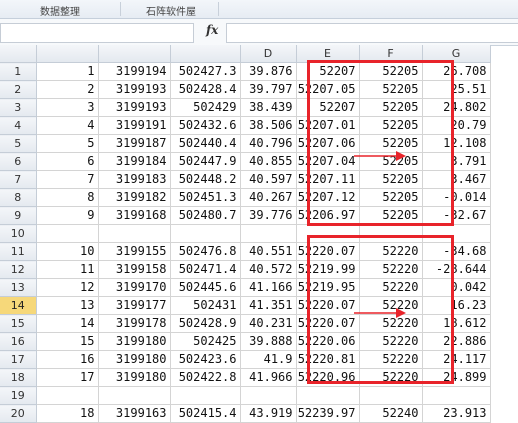  What do you see at coordinates (67, 143) in the screenshot?
I see `cell: 5` at bounding box center [67, 143].